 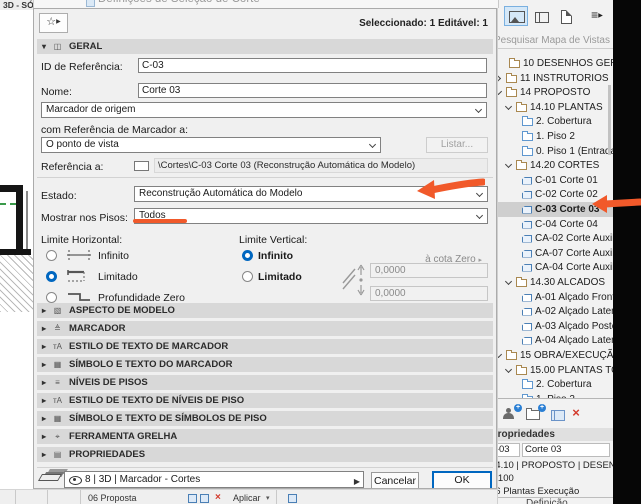 What do you see at coordinates (247, 276) in the screenshot?
I see `radio-vertical-limited` at bounding box center [247, 276].